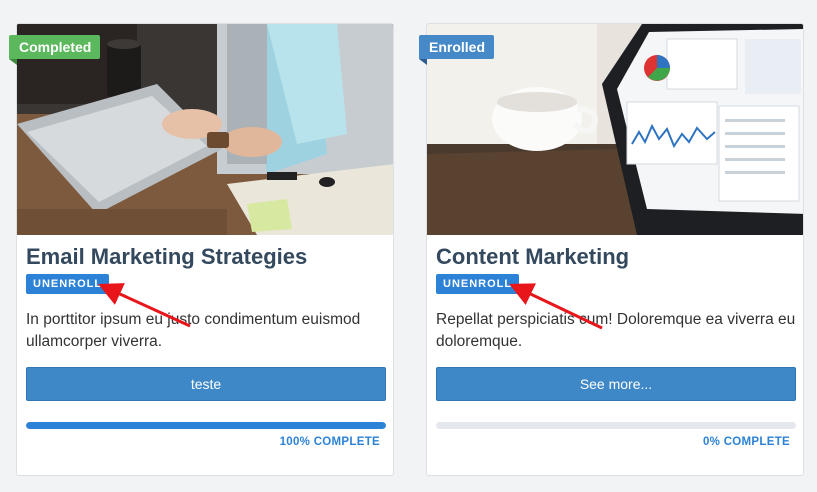  Describe the element at coordinates (533, 256) in the screenshot. I see `course-title: Content Marketing` at that location.